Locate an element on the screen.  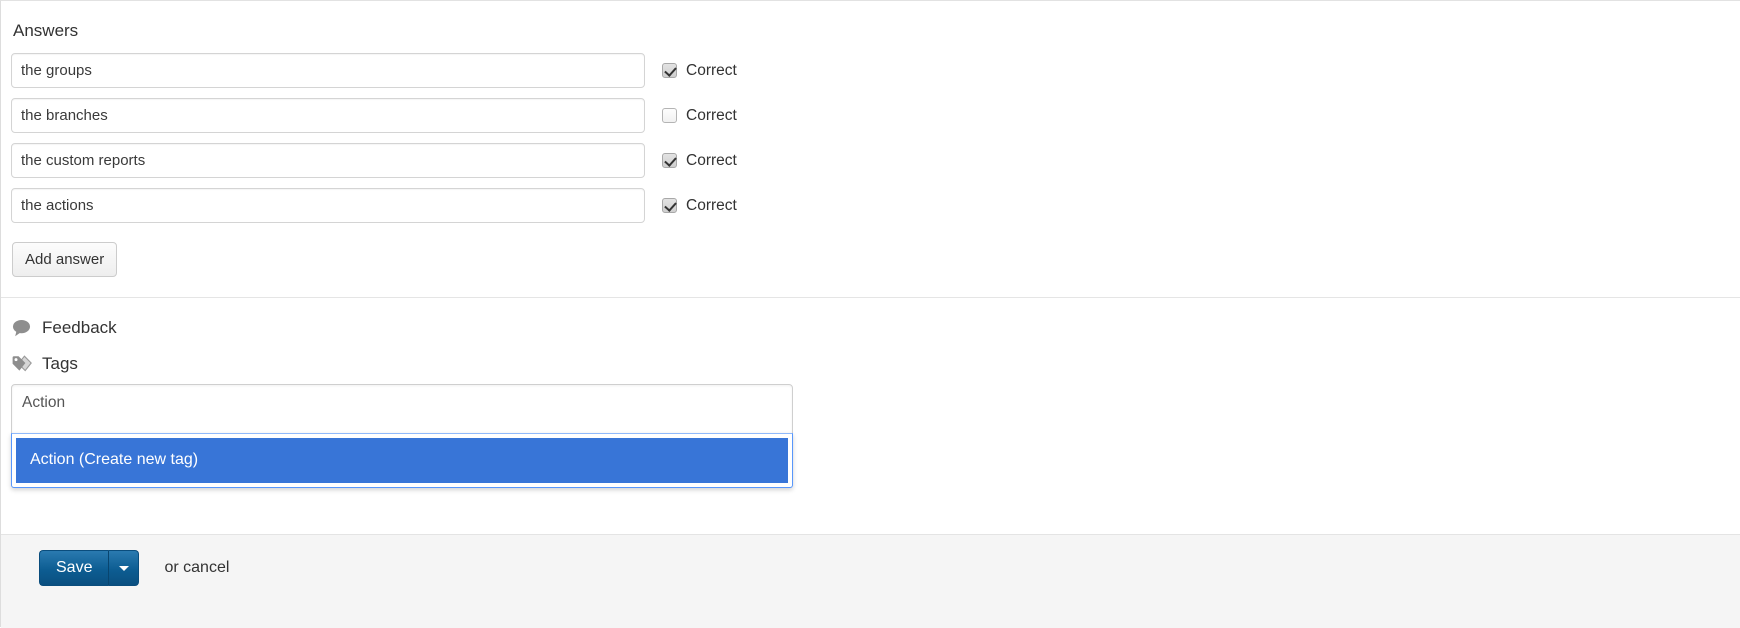
save-button-group: Save is located at coordinates (89, 568).